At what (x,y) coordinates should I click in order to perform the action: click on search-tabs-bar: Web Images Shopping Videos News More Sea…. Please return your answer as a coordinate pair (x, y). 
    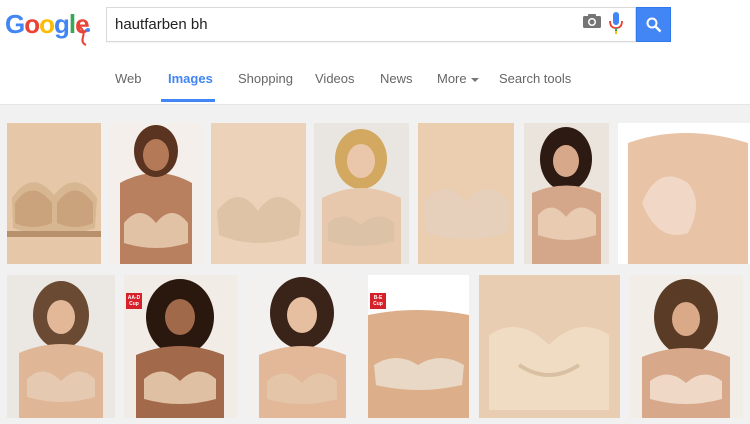
    Looking at the image, I should click on (375, 77).